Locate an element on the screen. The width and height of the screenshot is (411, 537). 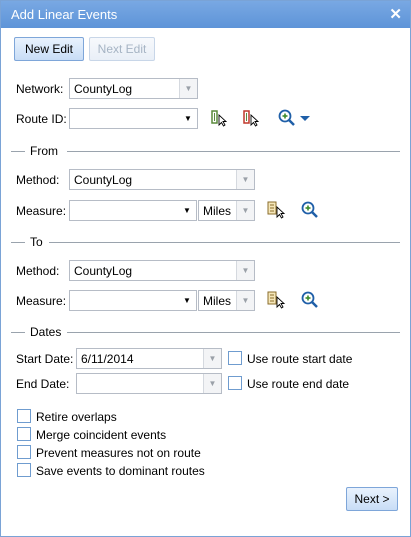
use-route-start-date-label: Use route start date is located at coordinates (300, 359).